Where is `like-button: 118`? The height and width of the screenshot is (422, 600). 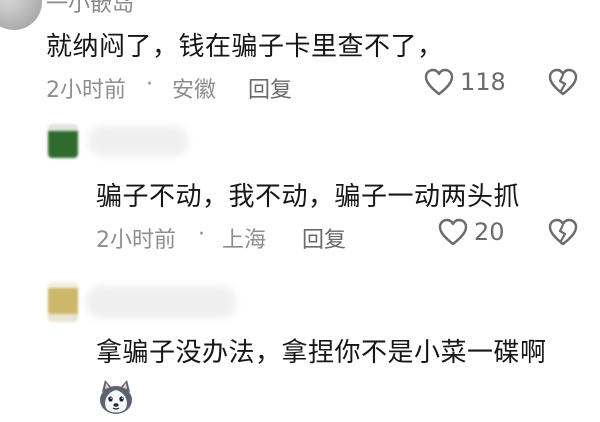
like-button: 118 is located at coordinates (465, 82).